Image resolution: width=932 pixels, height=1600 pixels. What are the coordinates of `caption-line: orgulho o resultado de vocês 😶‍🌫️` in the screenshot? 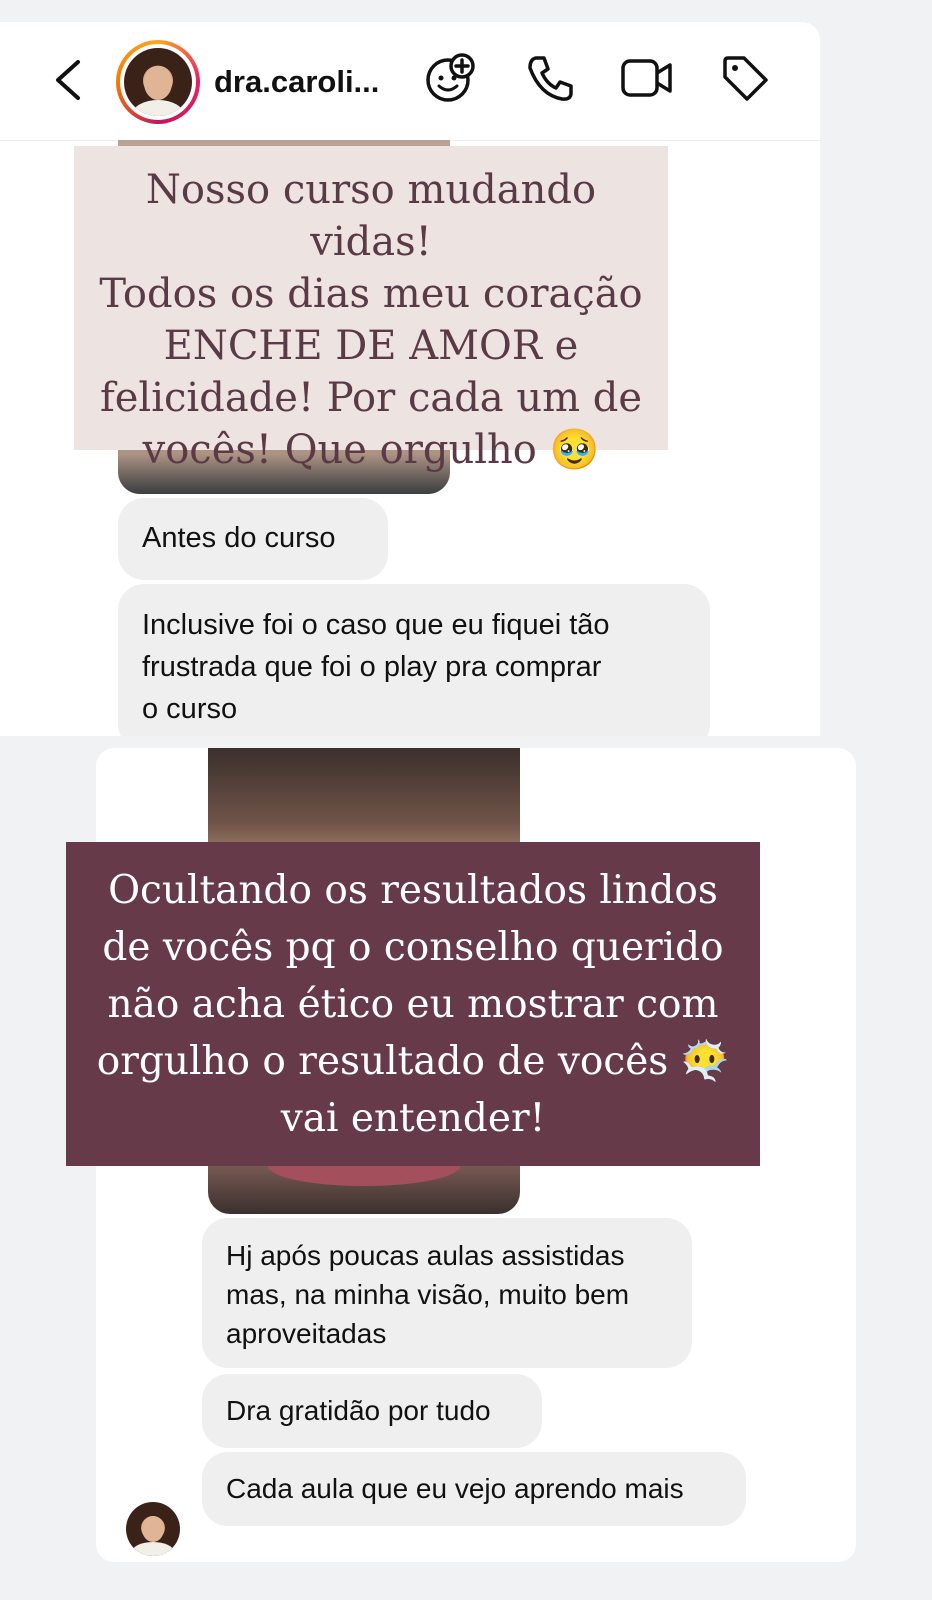 It's located at (413, 1061).